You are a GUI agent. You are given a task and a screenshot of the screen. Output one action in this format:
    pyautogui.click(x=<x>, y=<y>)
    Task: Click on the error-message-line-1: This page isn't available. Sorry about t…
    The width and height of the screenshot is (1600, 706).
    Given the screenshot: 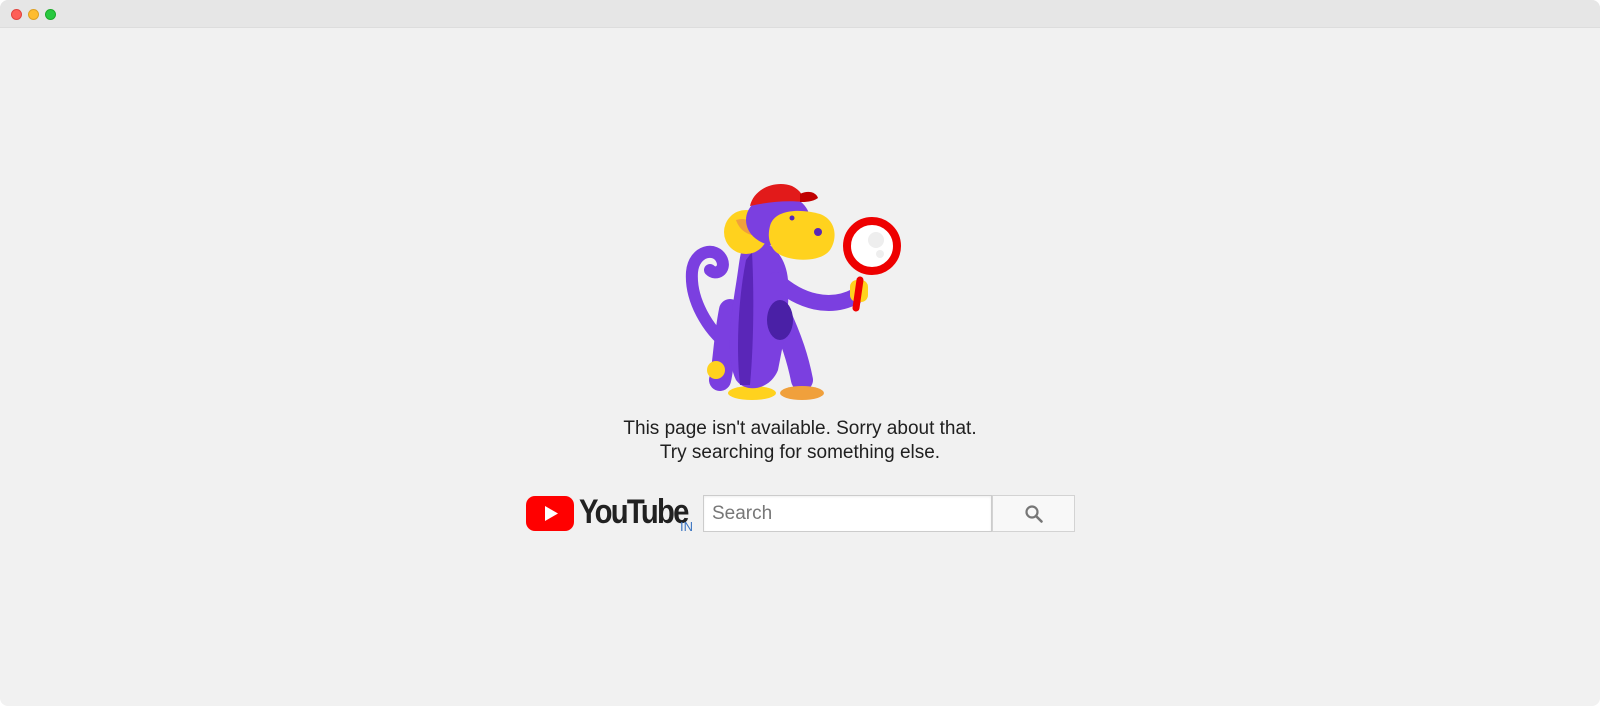 What is the action you would take?
    pyautogui.click(x=800, y=428)
    